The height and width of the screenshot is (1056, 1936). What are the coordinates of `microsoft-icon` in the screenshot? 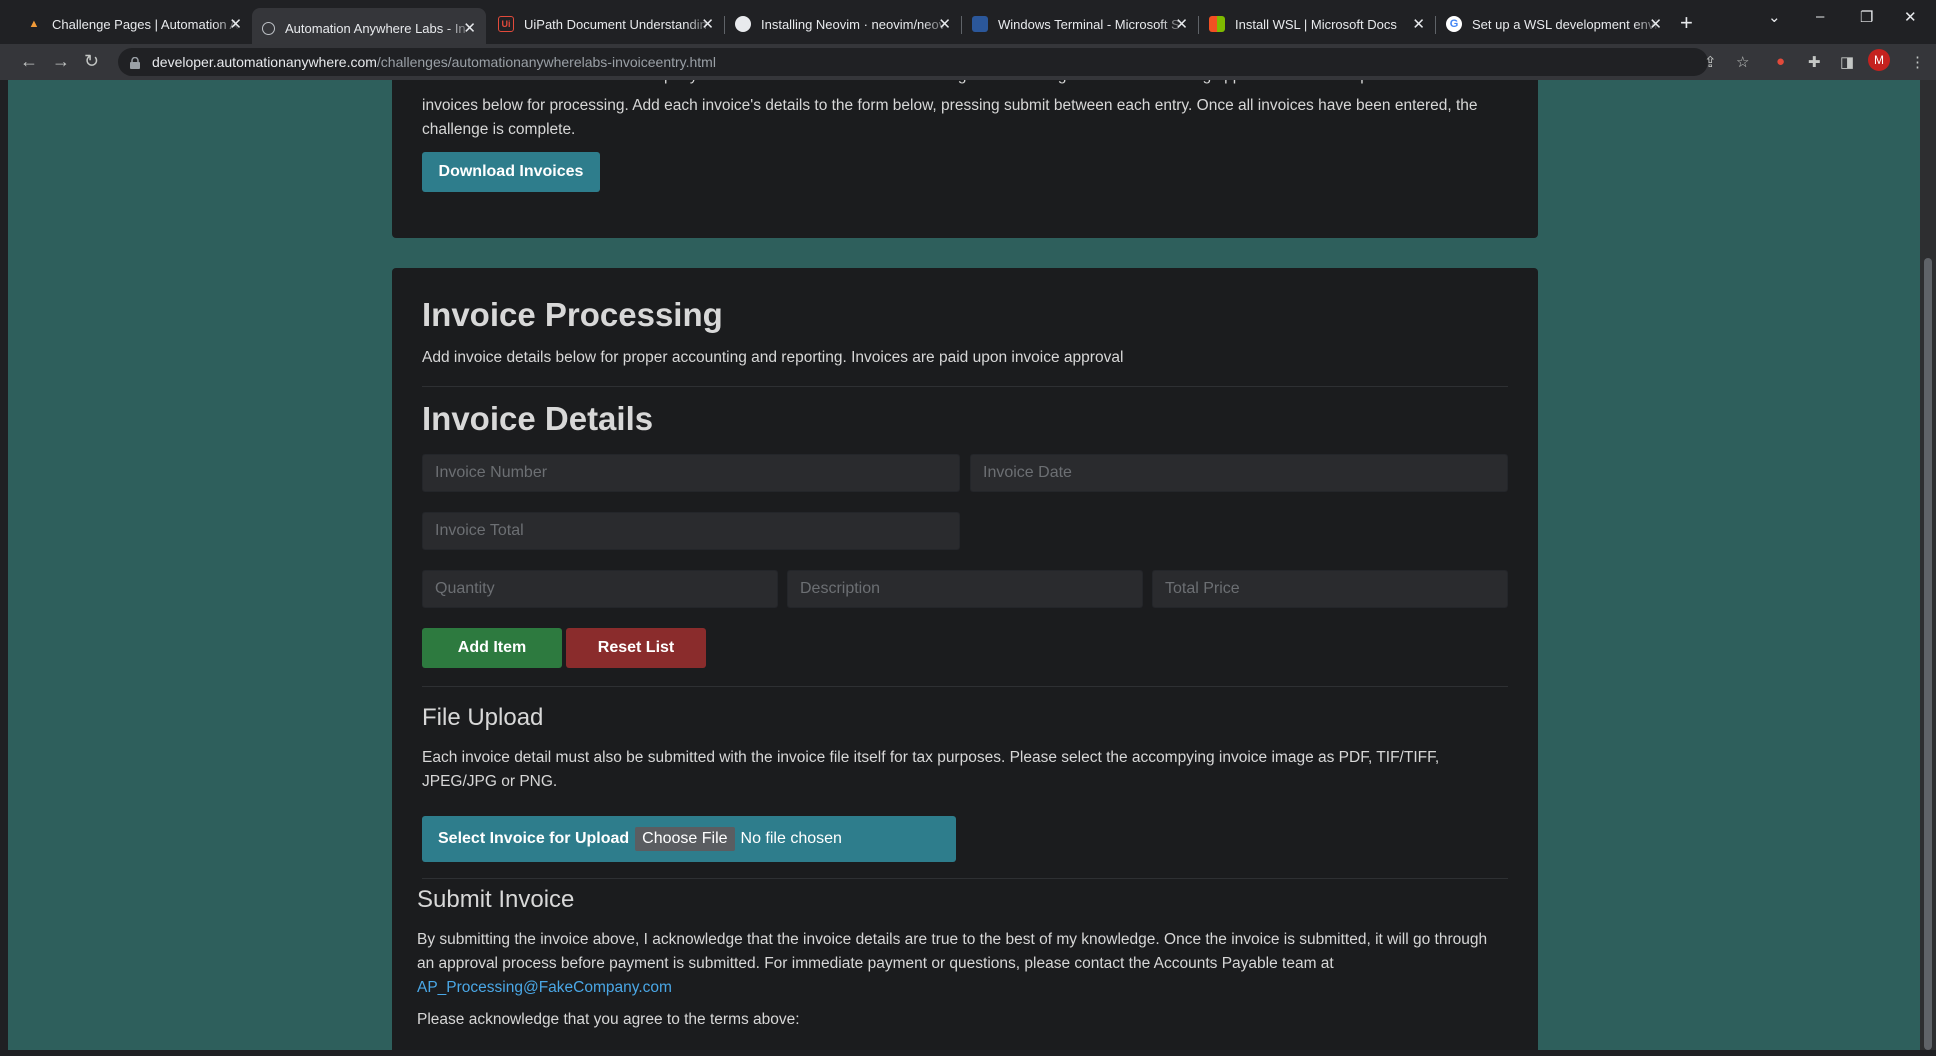 It's located at (1217, 24).